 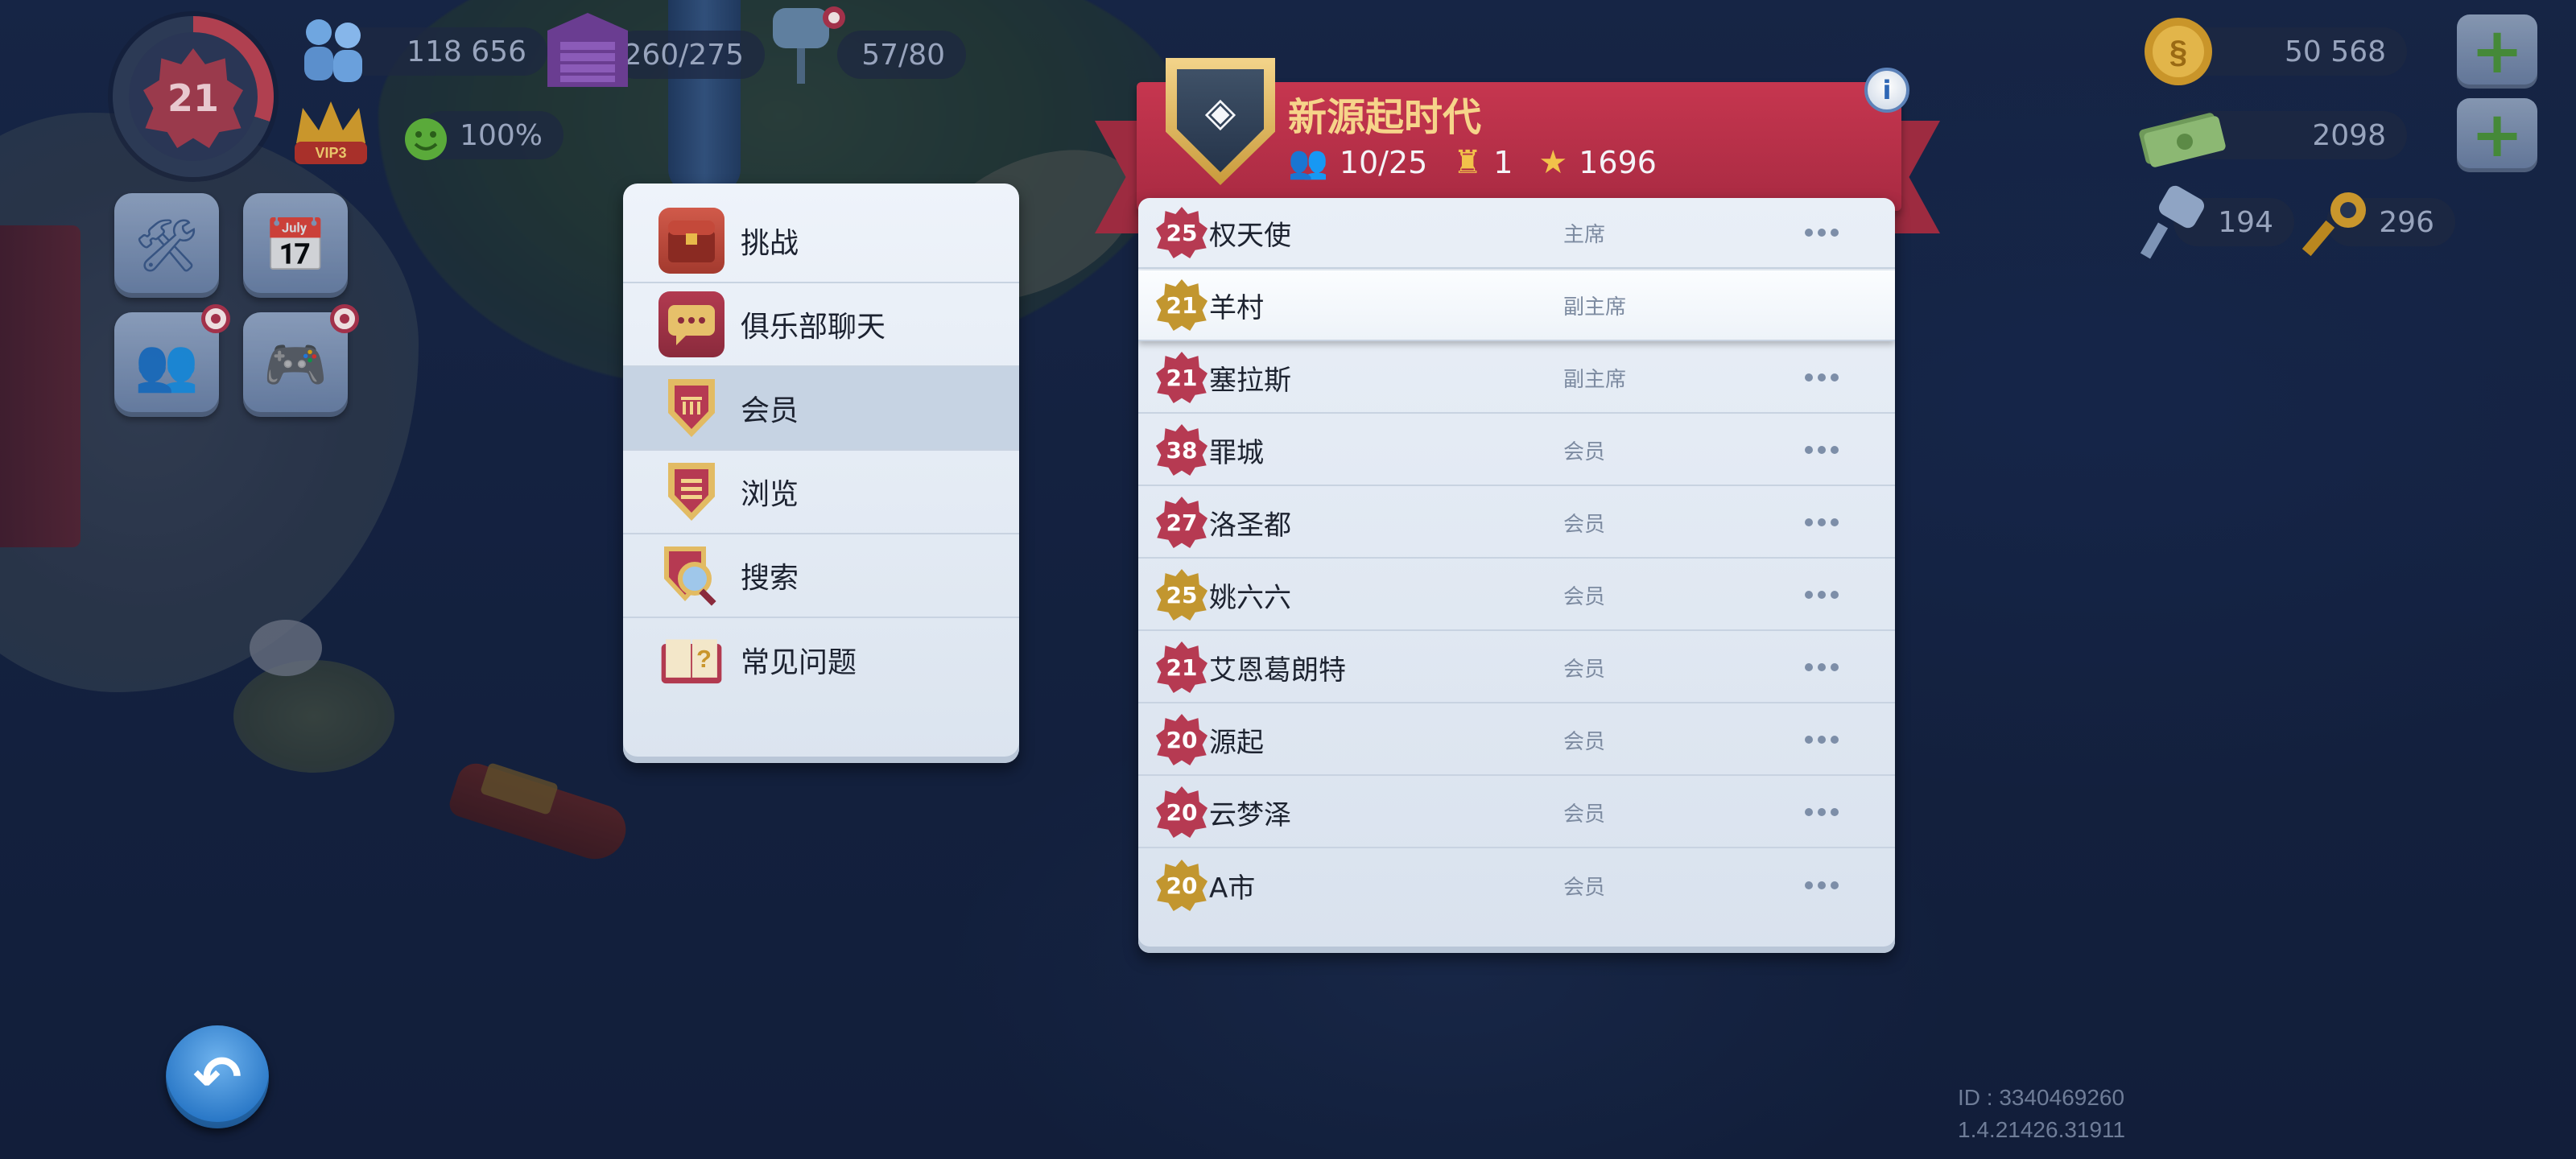 What do you see at coordinates (1383, 162) in the screenshot?
I see `club-members-count: 10/25` at bounding box center [1383, 162].